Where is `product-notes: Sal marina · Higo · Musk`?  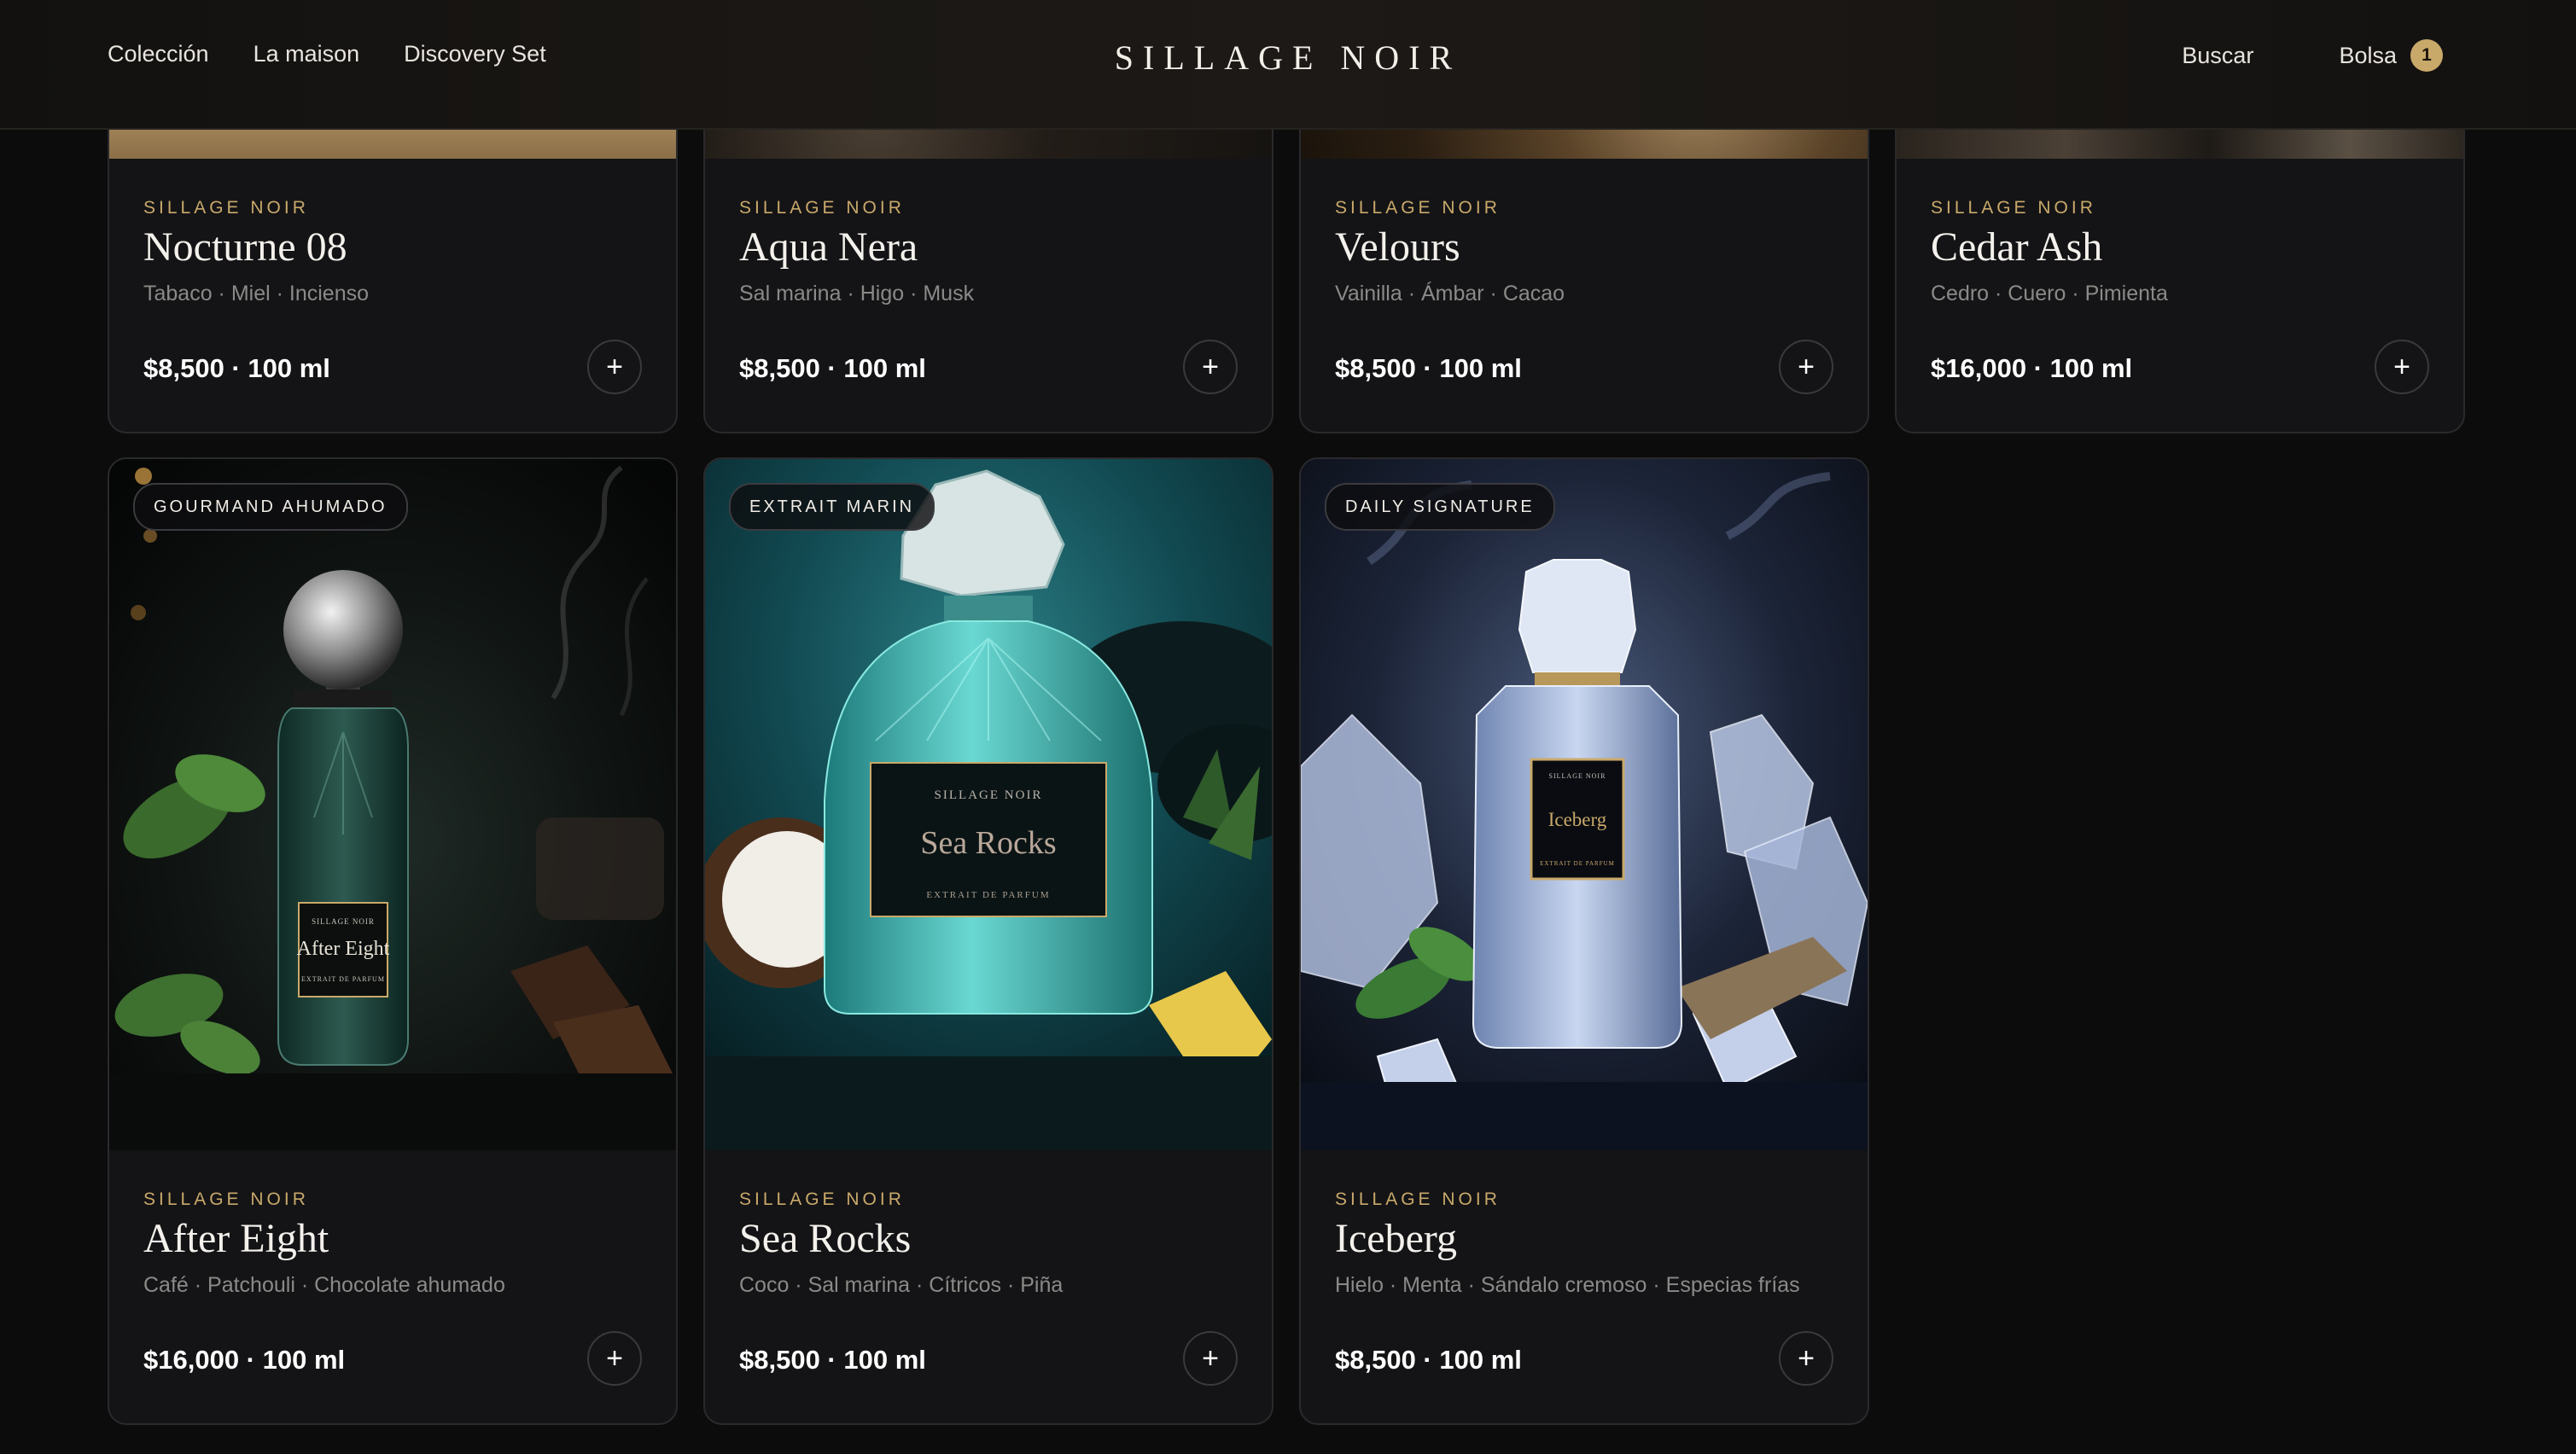 product-notes: Sal marina · Higo · Musk is located at coordinates (857, 293).